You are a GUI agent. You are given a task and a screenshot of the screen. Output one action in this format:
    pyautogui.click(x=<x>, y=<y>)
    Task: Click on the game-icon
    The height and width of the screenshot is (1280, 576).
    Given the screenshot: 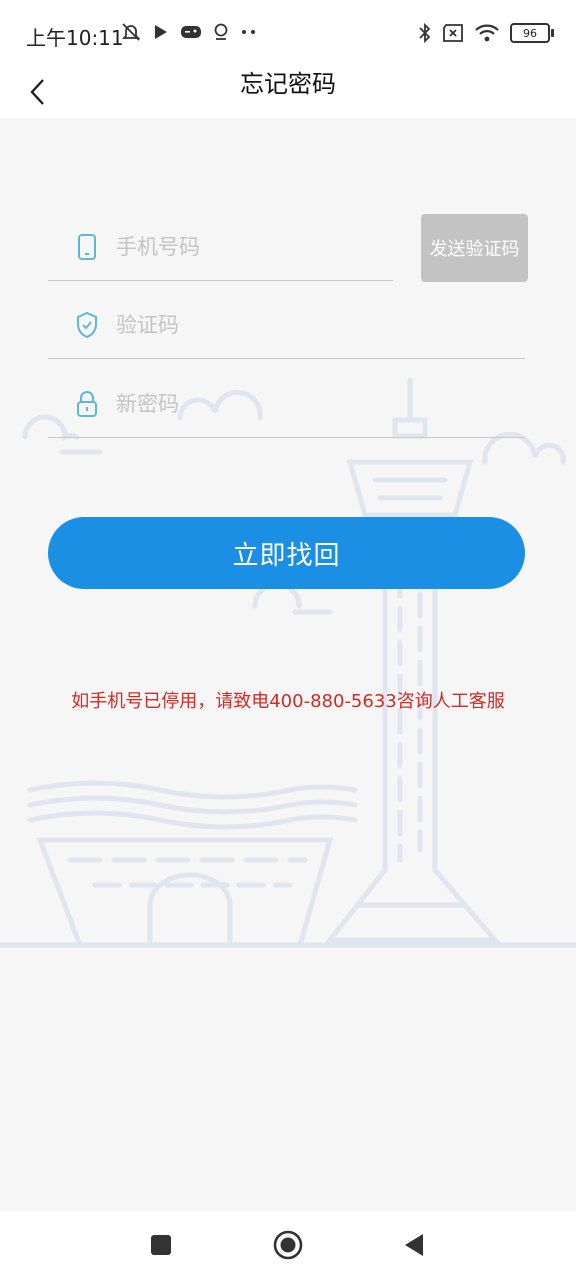 What is the action you would take?
    pyautogui.click(x=191, y=32)
    